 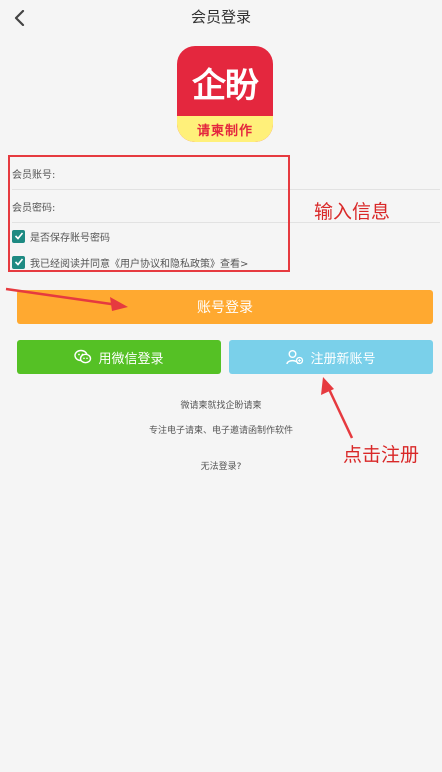 What do you see at coordinates (83, 357) in the screenshot?
I see `wechat-icon` at bounding box center [83, 357].